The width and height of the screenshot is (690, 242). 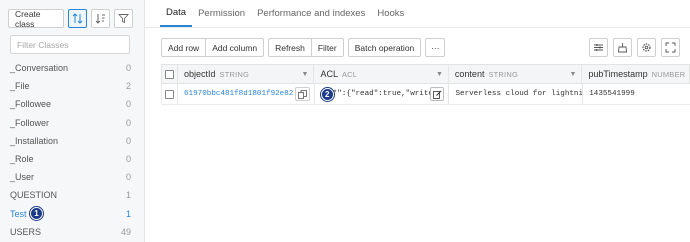 I want to click on column-type: ACL, so click(x=349, y=74).